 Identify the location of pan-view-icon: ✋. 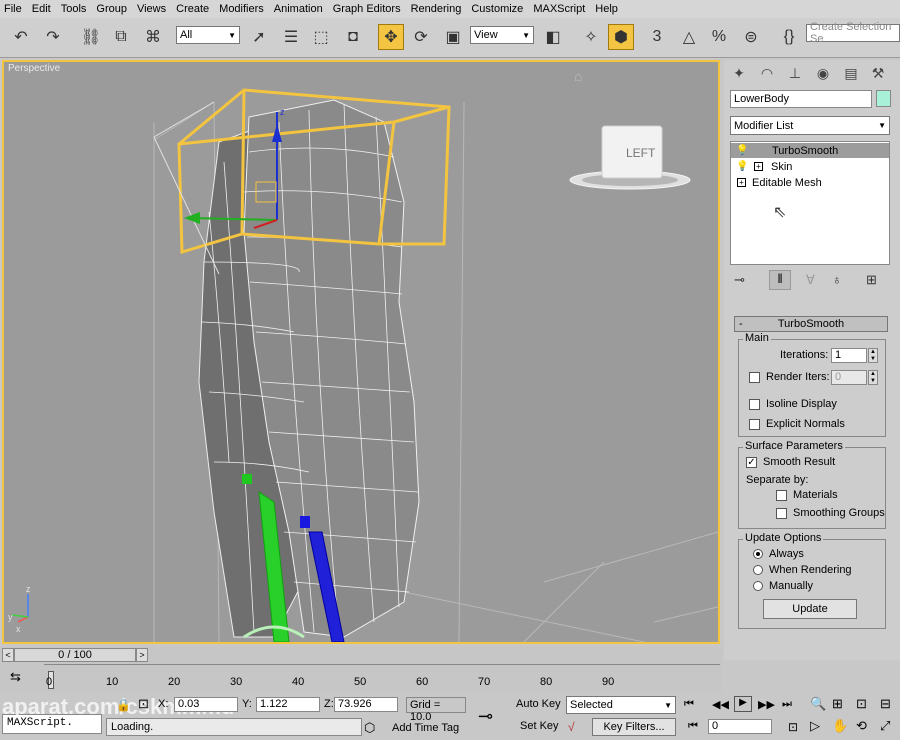
(840, 726).